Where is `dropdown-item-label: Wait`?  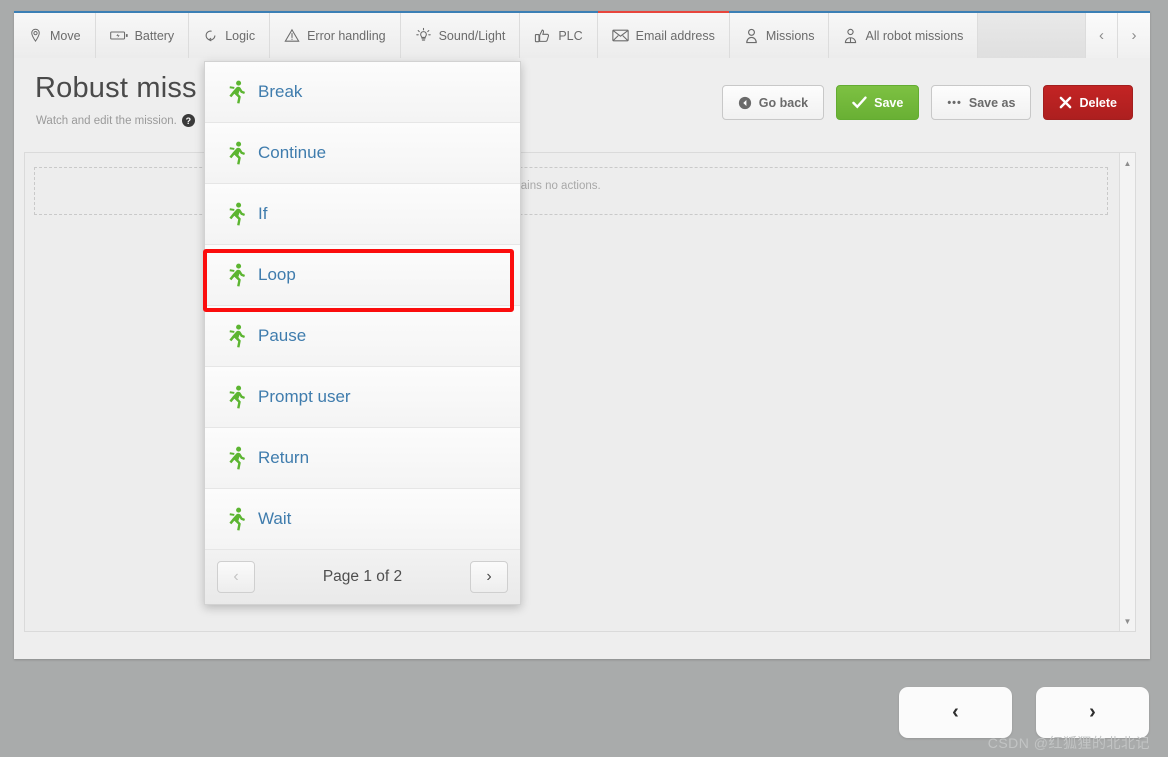 dropdown-item-label: Wait is located at coordinates (275, 518).